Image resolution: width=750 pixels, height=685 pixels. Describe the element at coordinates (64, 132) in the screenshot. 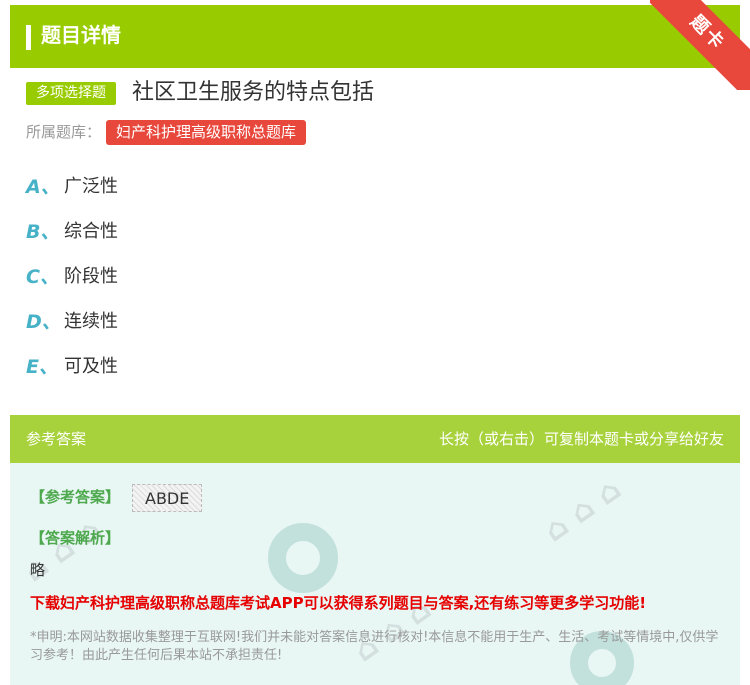

I see `library-label: 所属题库：` at that location.